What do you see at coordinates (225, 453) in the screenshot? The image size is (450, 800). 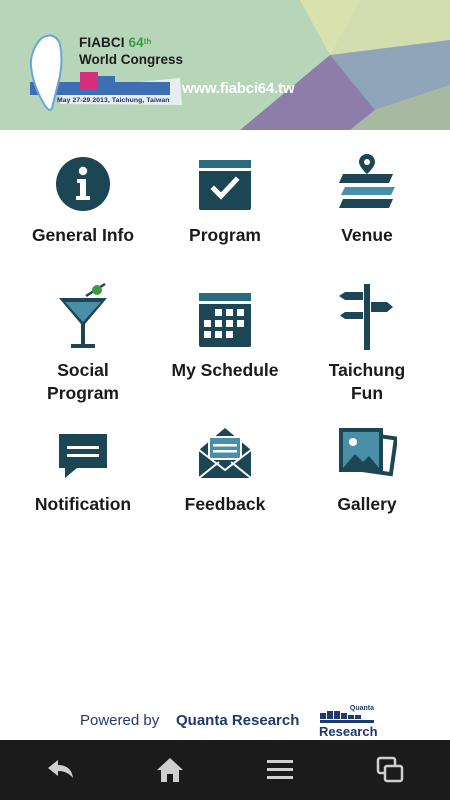 I see `envelope-icon` at bounding box center [225, 453].